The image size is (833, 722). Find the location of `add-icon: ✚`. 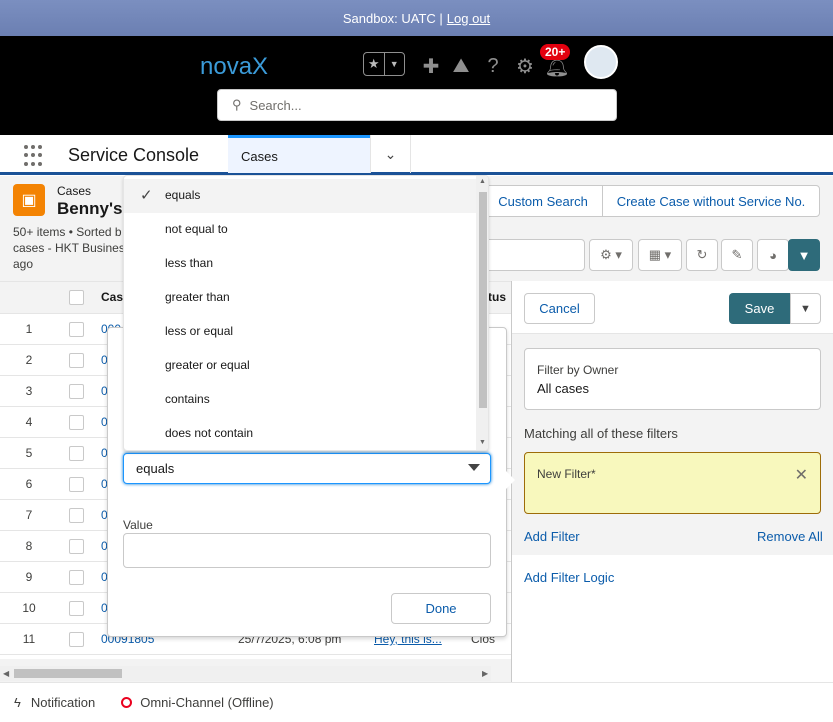

add-icon: ✚ is located at coordinates (431, 66).